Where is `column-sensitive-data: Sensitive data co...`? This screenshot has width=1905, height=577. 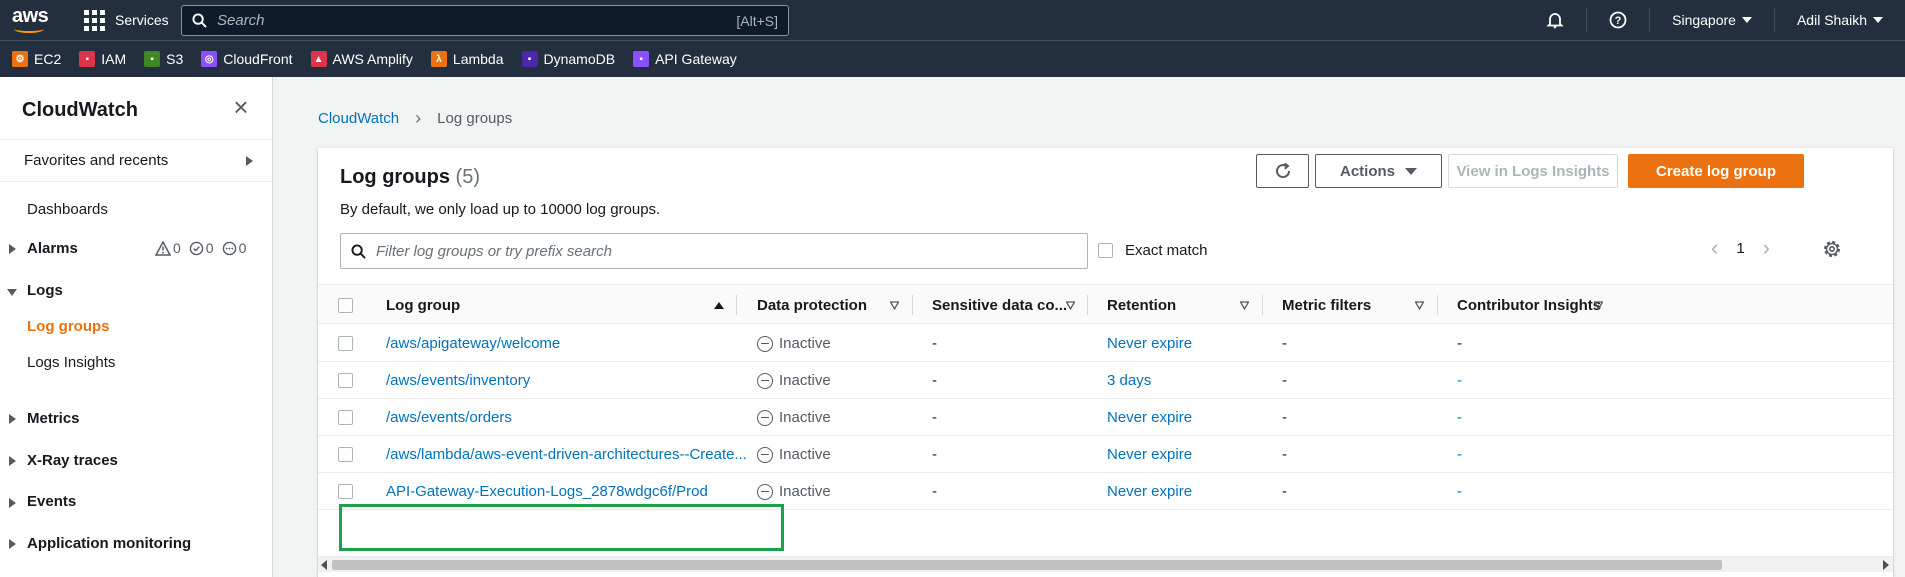 column-sensitive-data: Sensitive data co... is located at coordinates (999, 305).